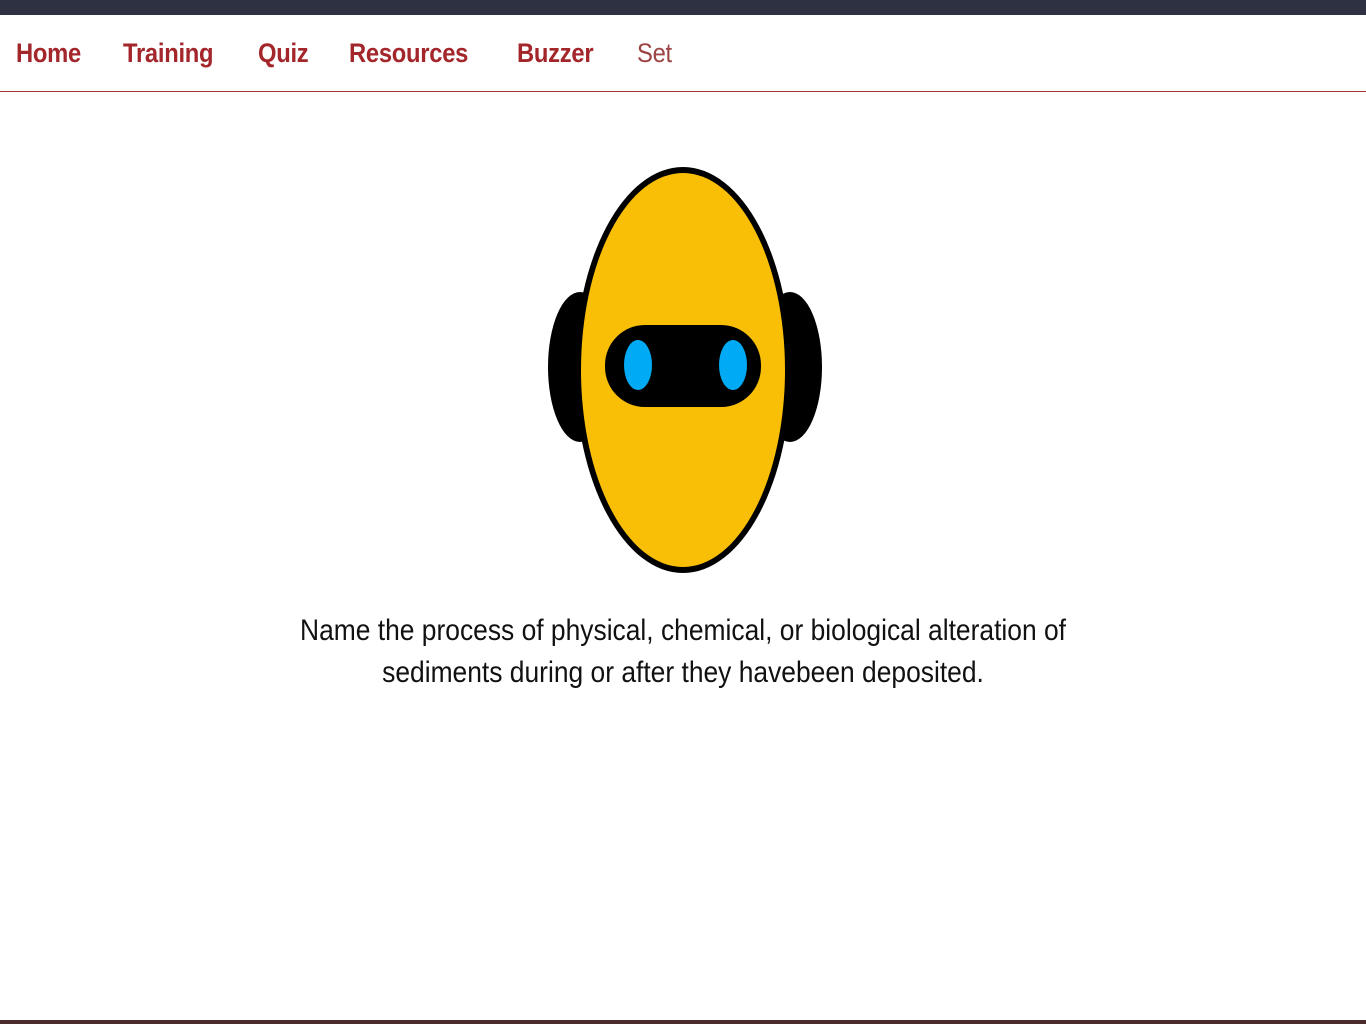 The width and height of the screenshot is (1366, 1024). I want to click on robot-right-eye, so click(733, 365).